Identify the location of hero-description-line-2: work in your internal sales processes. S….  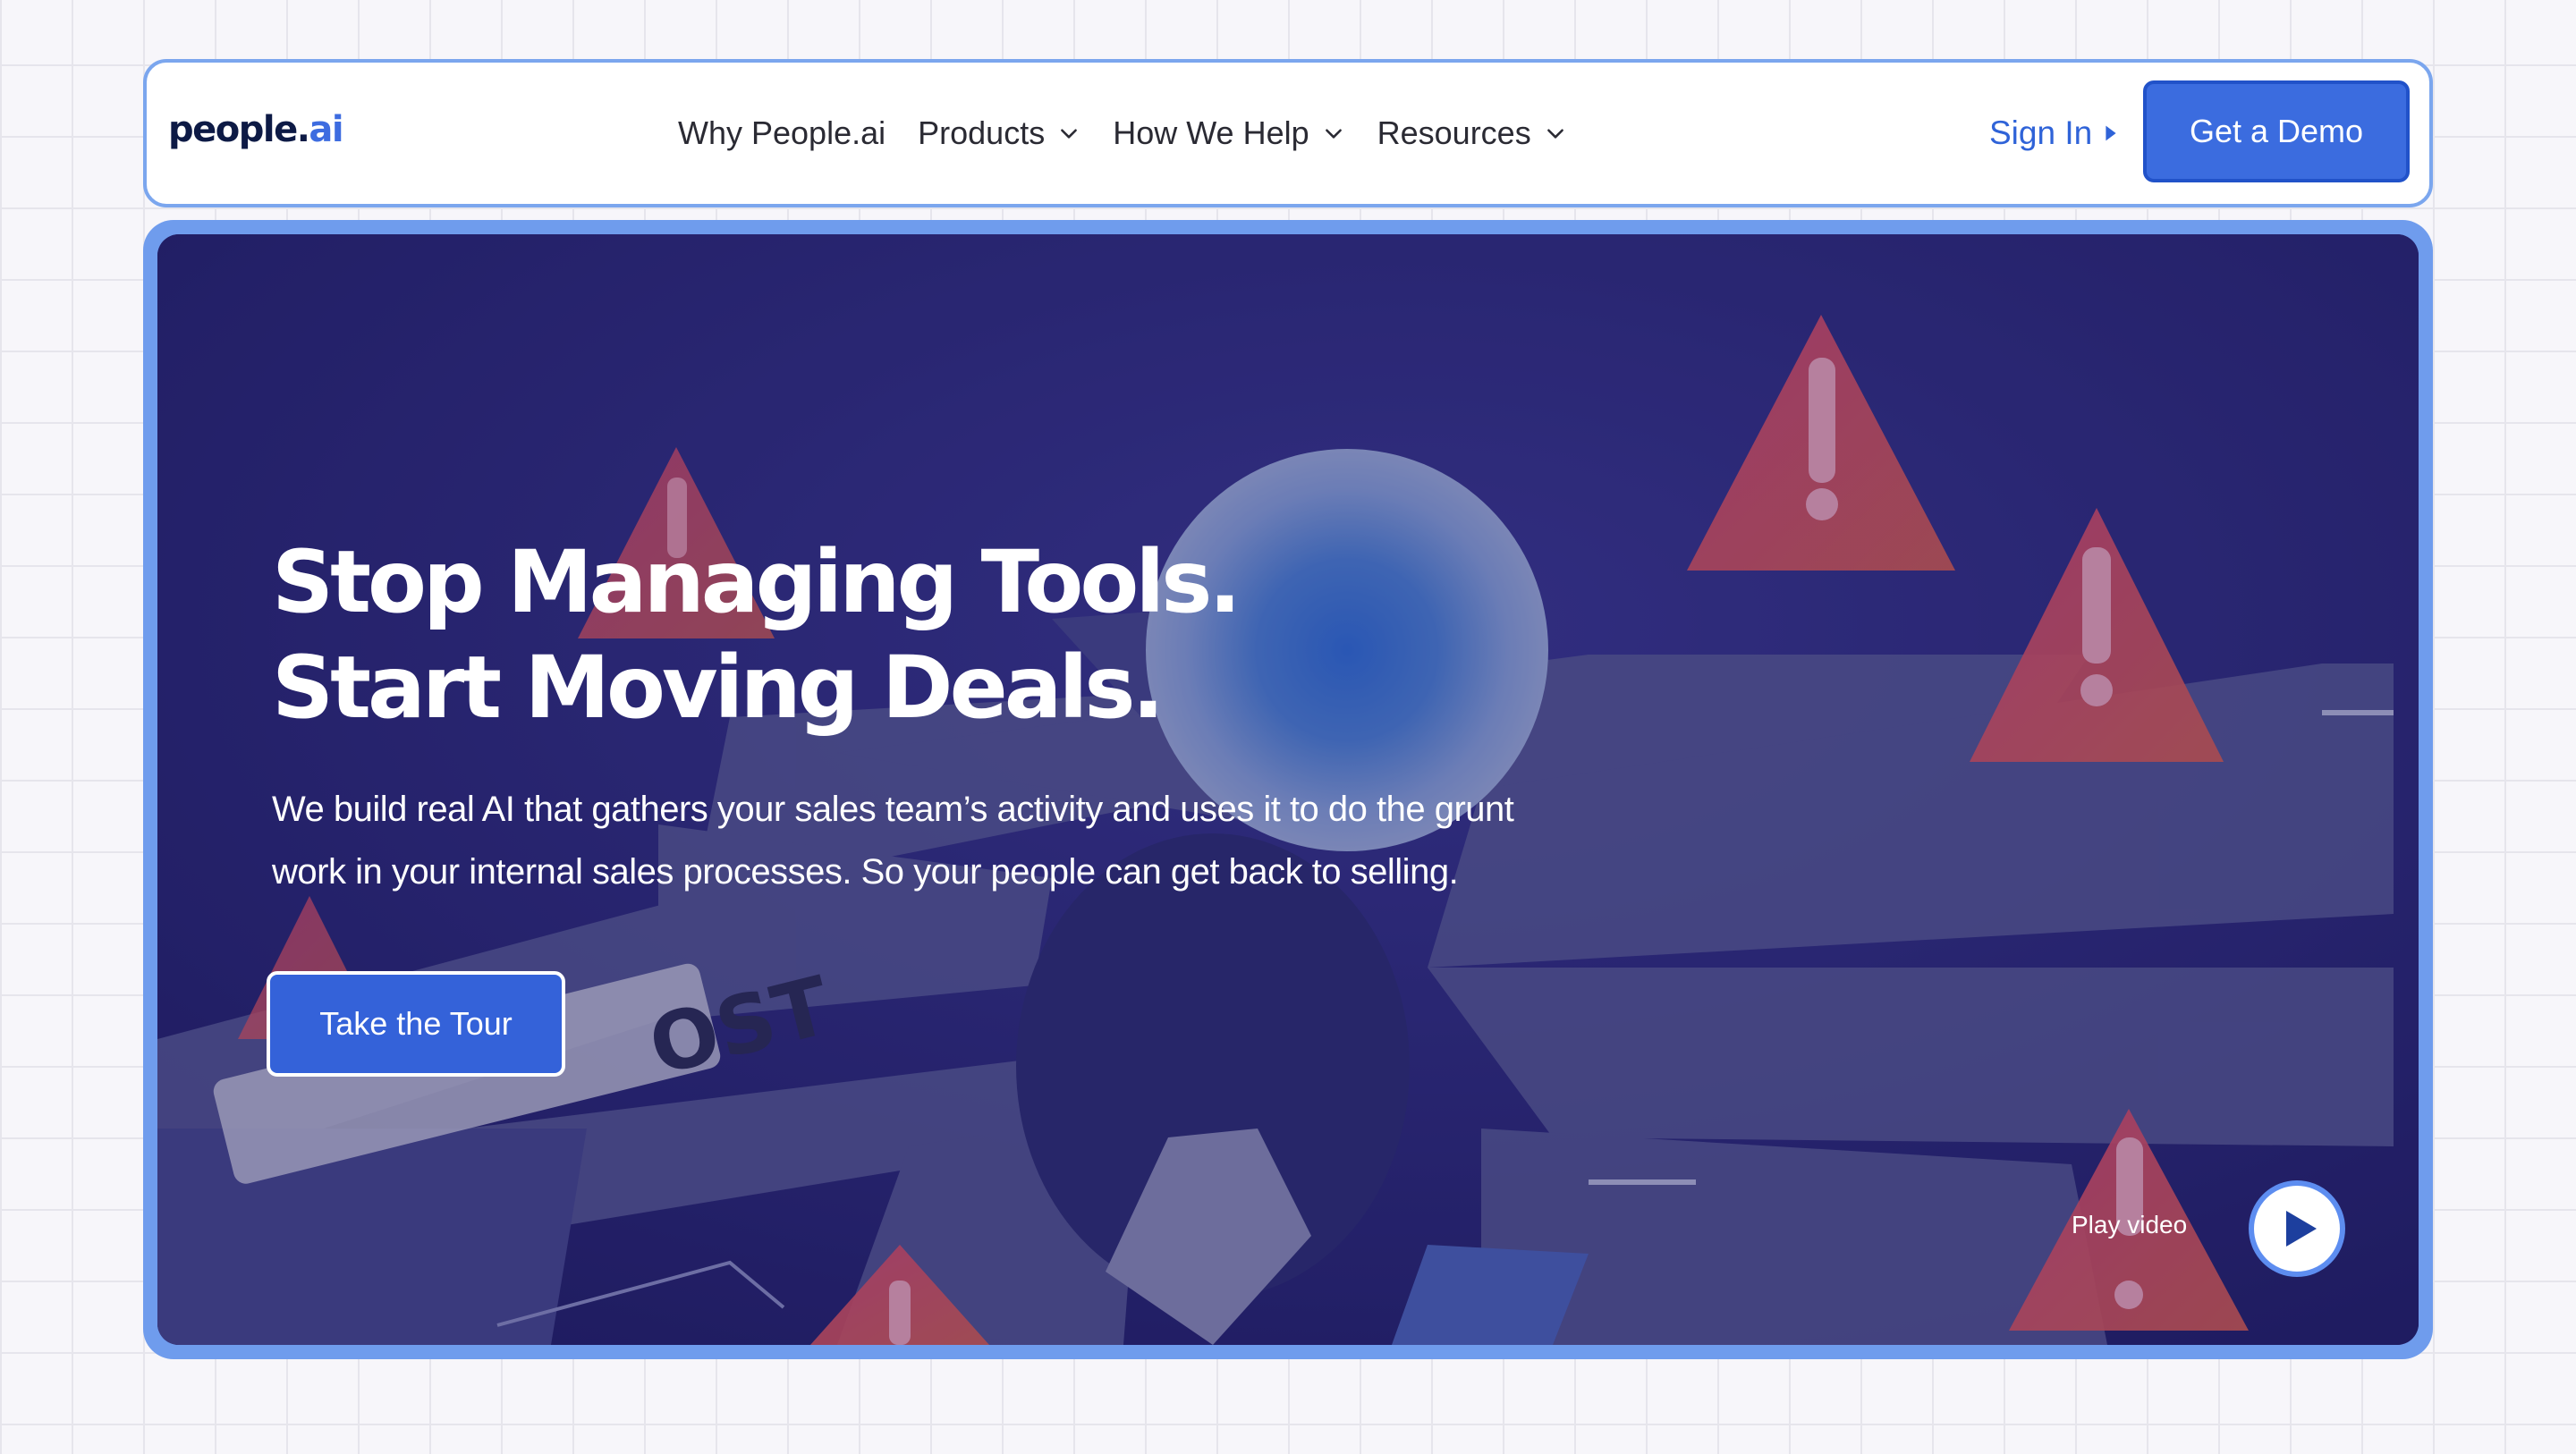
(865, 872).